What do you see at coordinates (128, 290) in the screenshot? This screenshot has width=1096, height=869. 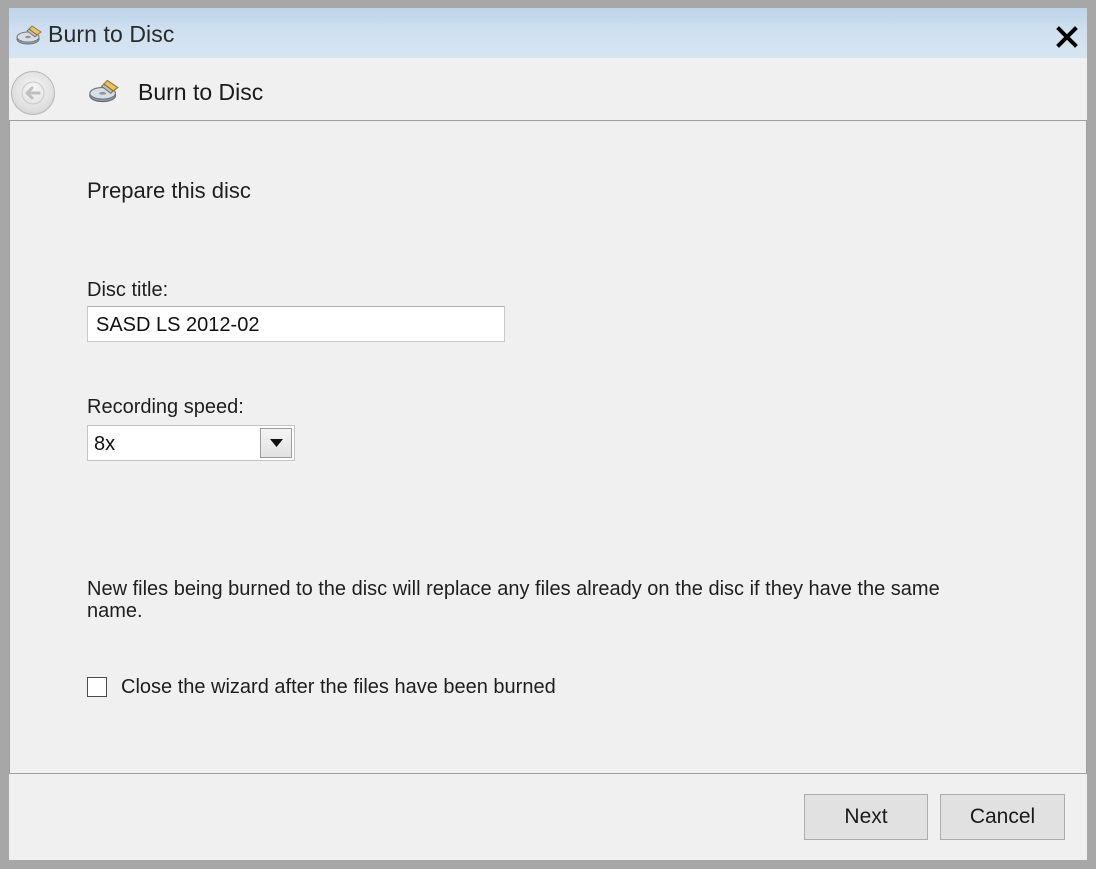 I see `disc-title-label: Disc title:` at bounding box center [128, 290].